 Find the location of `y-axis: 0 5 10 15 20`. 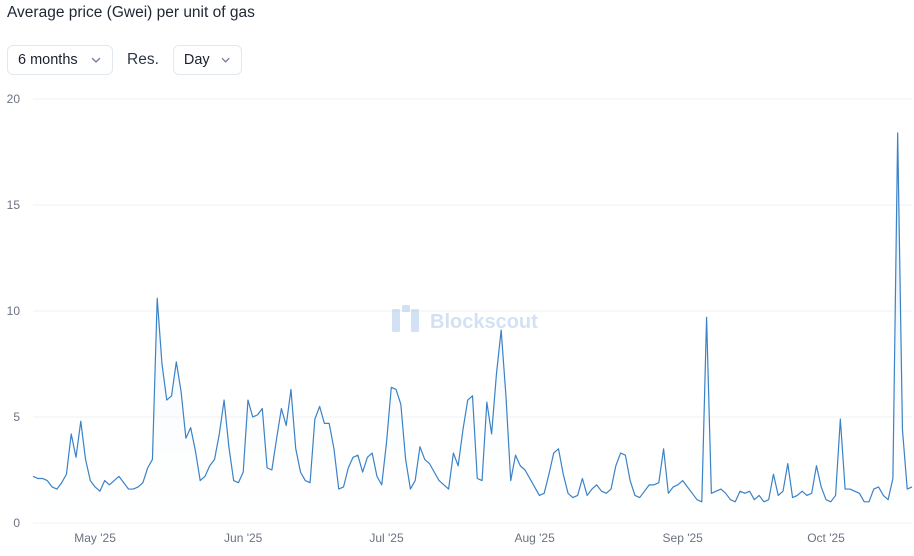

y-axis: 0 5 10 15 20 is located at coordinates (14, 311).